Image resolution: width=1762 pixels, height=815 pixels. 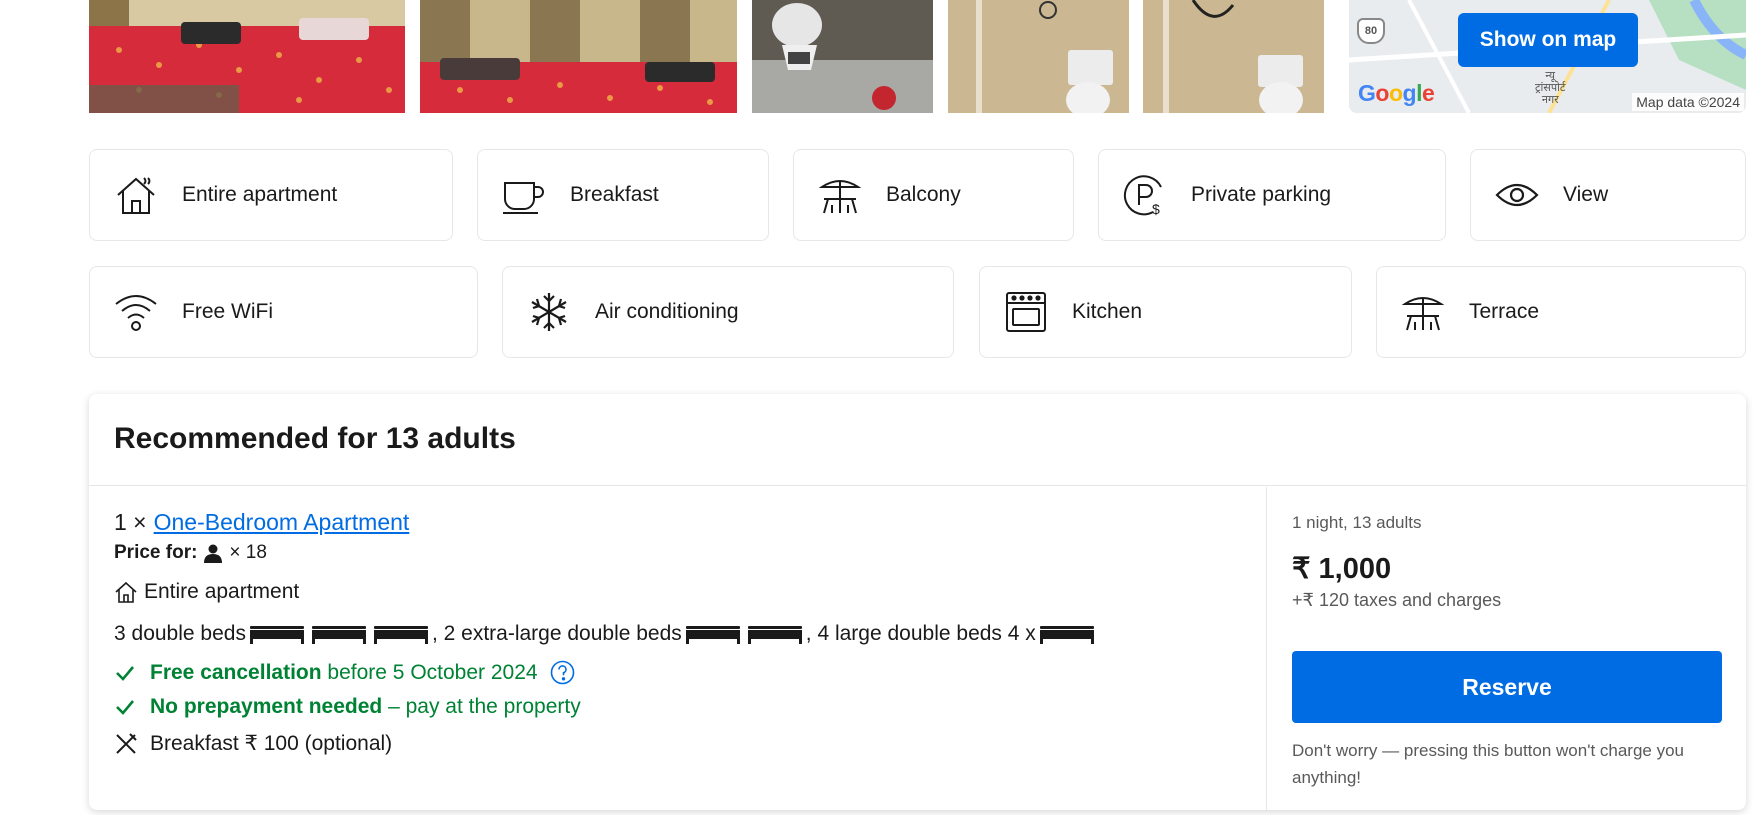 I want to click on cup-icon, so click(x=524, y=195).